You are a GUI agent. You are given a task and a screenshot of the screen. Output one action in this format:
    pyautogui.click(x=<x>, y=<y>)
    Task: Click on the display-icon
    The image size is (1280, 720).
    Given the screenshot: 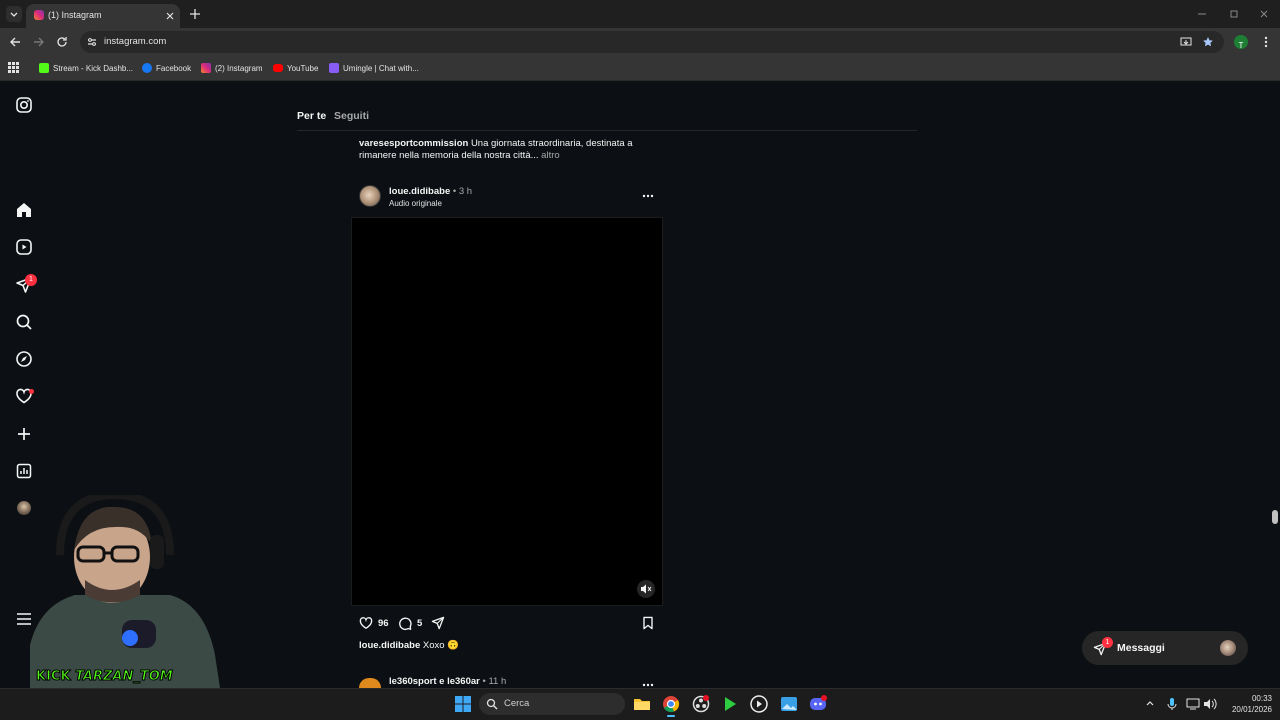 What is the action you would take?
    pyautogui.click(x=1193, y=704)
    